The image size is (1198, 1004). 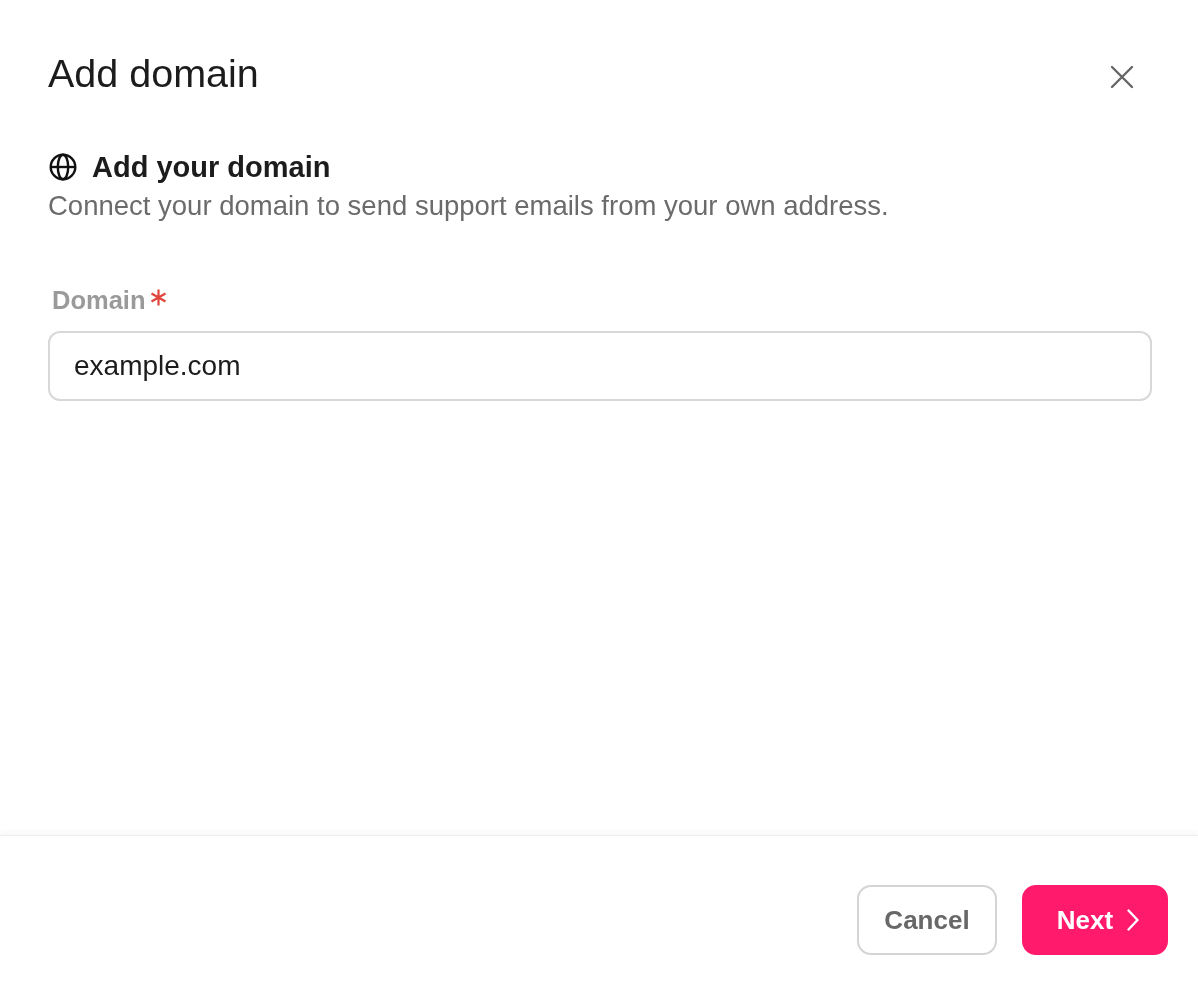 I want to click on close-button, so click(x=1122, y=76).